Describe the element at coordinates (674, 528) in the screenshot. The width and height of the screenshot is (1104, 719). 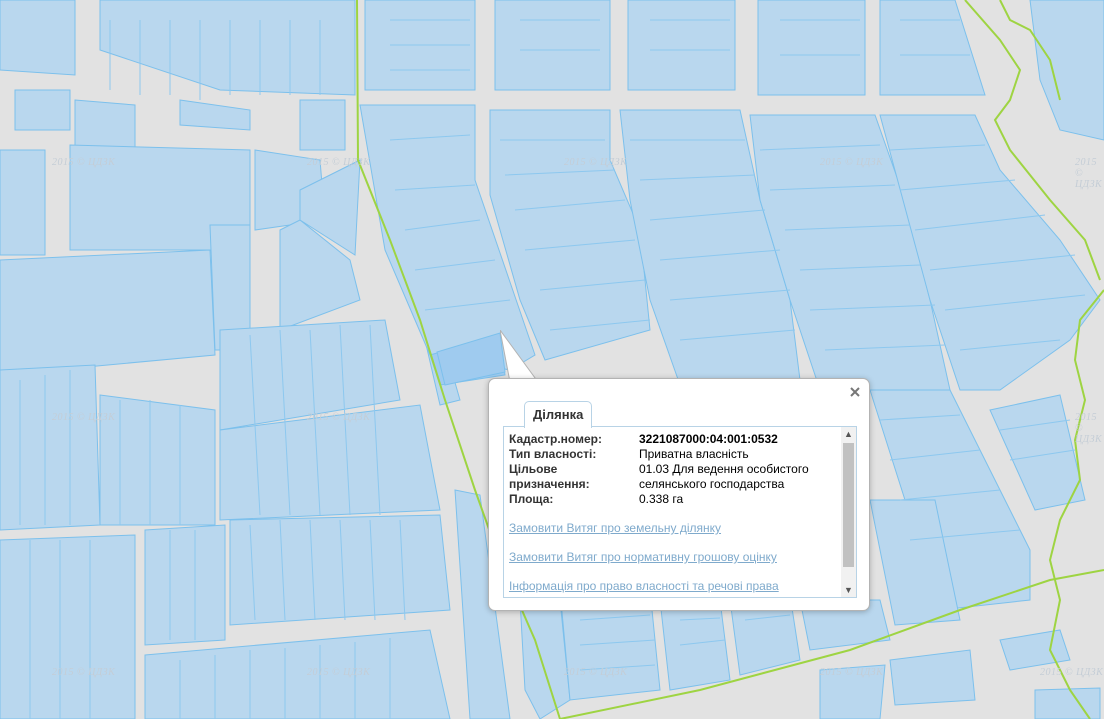
I see `order-extract-link: Замовити Витяг про земельну ділянку` at that location.